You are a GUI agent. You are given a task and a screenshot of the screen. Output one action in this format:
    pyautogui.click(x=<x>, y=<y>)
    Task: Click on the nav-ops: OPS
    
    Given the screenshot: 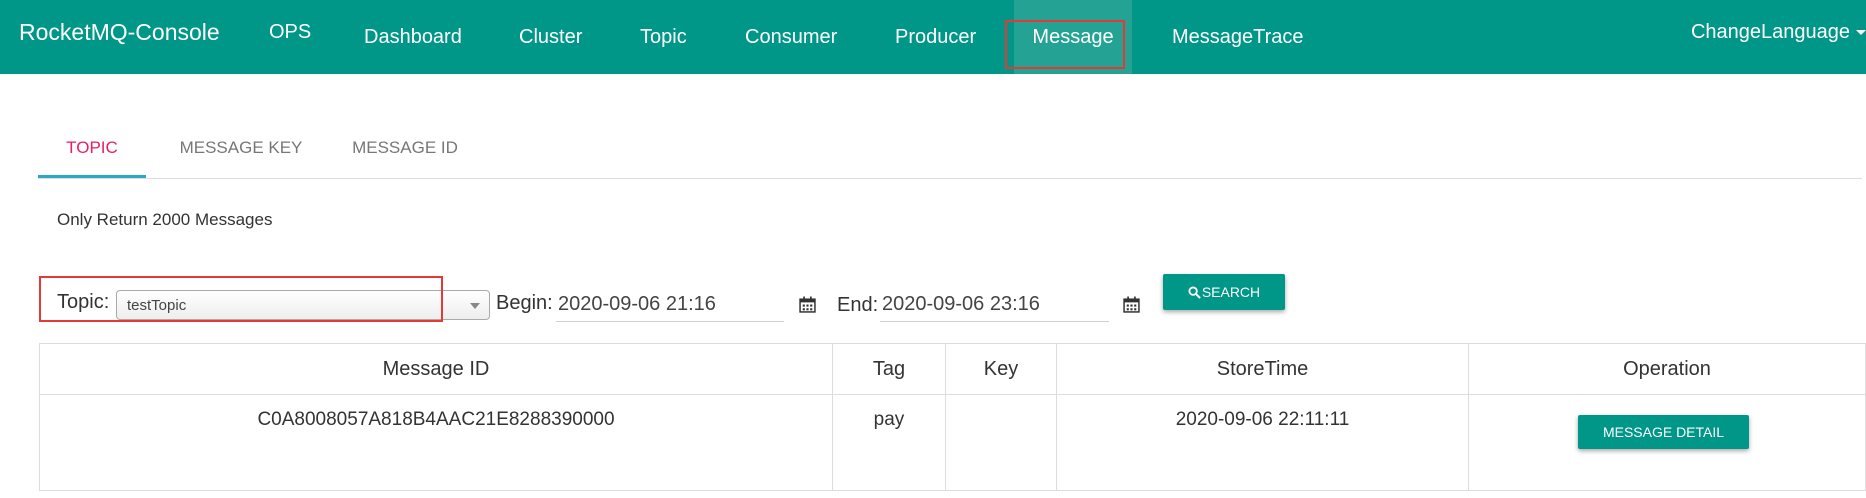 What is the action you would take?
    pyautogui.click(x=290, y=37)
    